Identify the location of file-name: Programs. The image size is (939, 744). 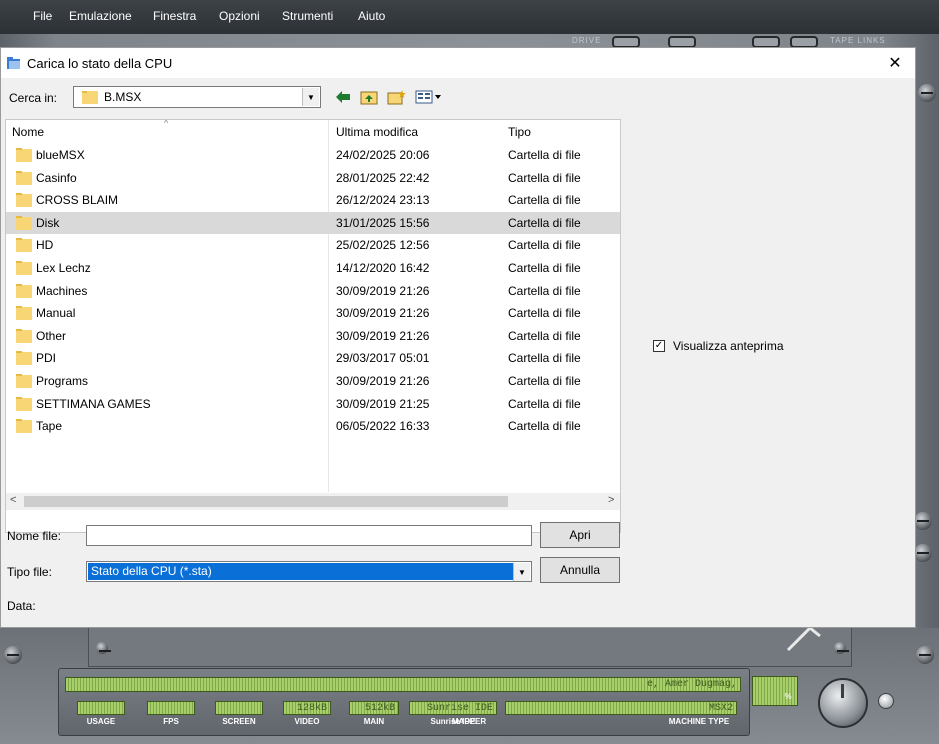
(62, 381).